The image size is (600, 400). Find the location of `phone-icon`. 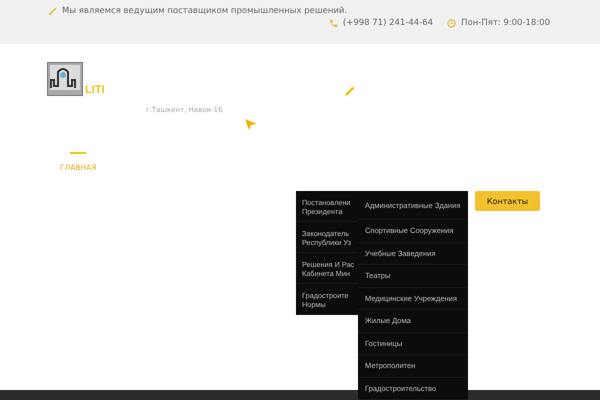

phone-icon is located at coordinates (333, 23).